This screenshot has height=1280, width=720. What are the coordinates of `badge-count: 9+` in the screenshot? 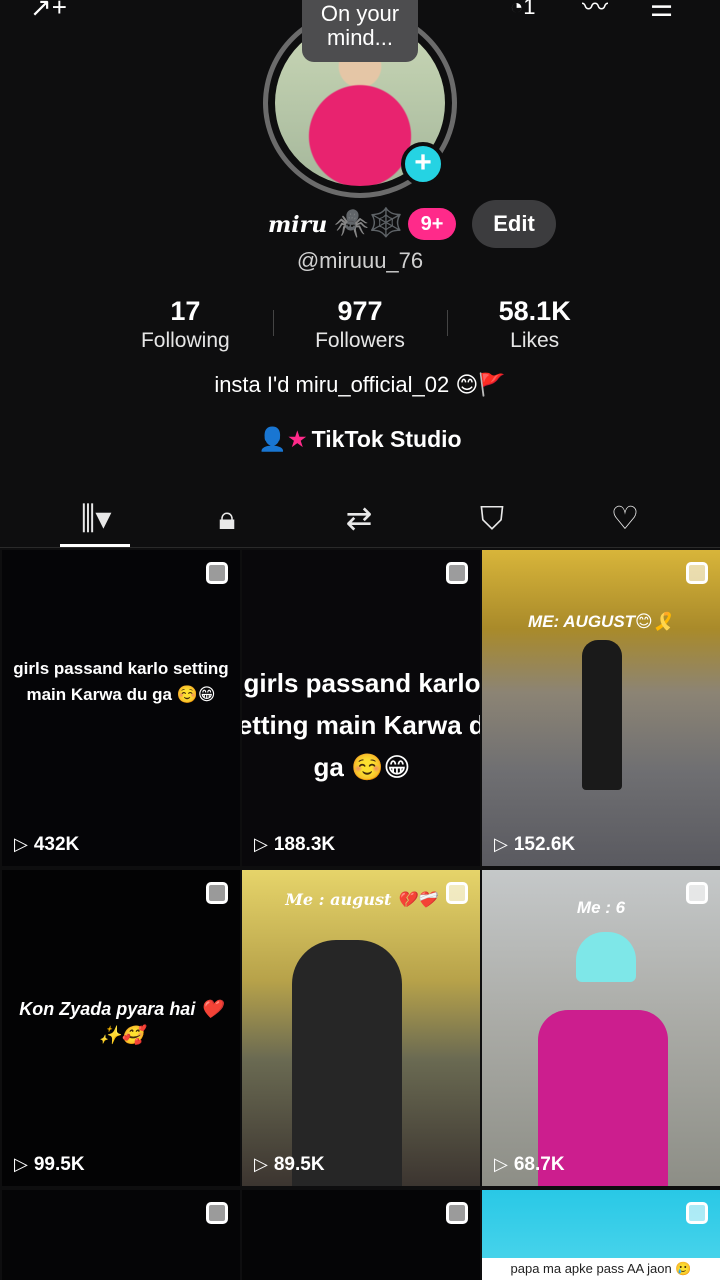 It's located at (432, 224).